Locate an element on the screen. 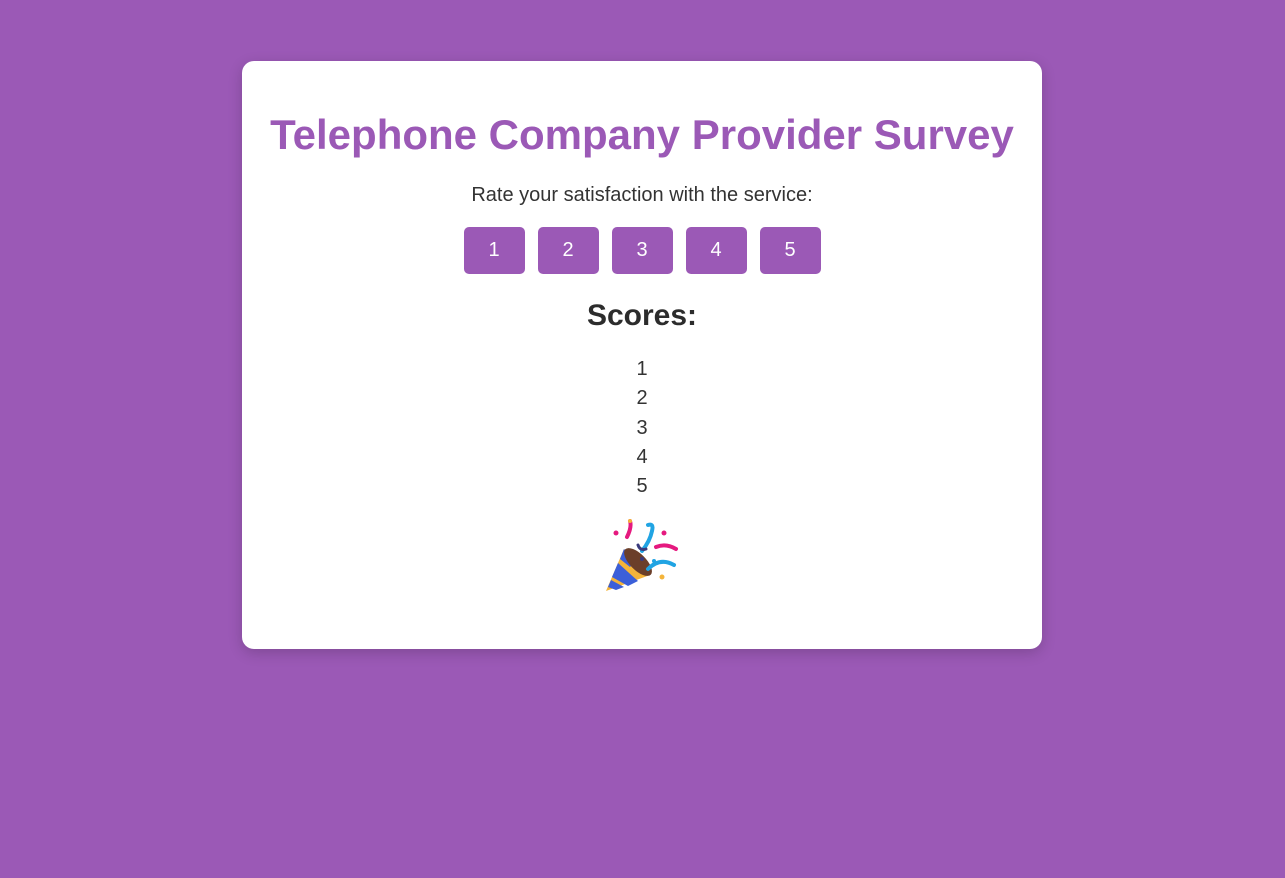 The height and width of the screenshot is (878, 1285). rate-button-5: 5 is located at coordinates (790, 250).